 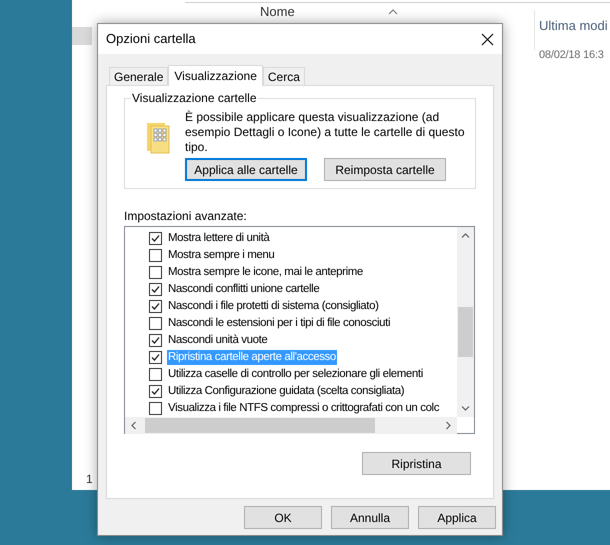 I want to click on status-text: 1, so click(x=89, y=479).